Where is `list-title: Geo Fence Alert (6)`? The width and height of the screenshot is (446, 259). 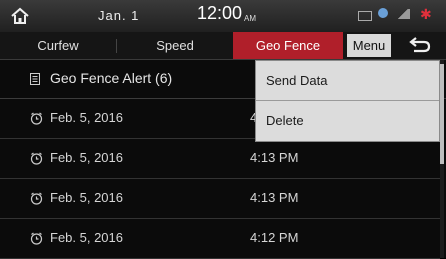 list-title: Geo Fence Alert (6) is located at coordinates (111, 78).